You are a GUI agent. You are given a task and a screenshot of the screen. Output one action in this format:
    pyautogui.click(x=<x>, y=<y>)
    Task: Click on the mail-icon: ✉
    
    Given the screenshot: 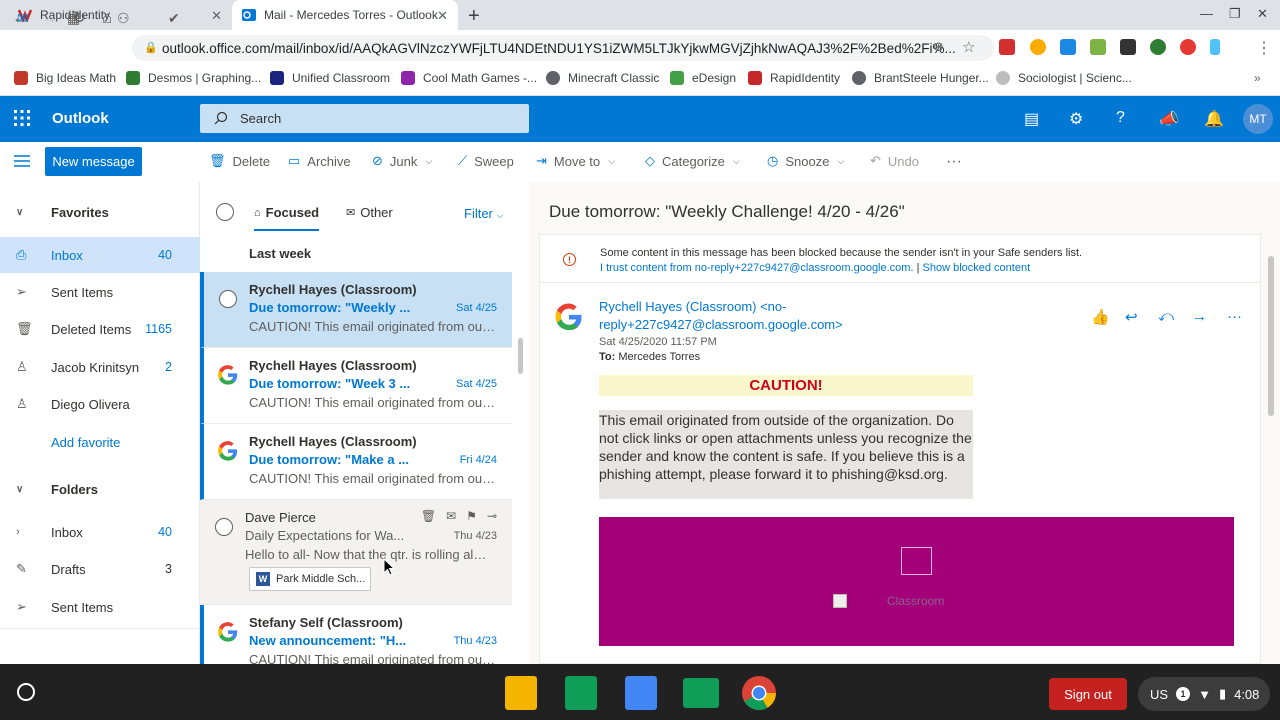 What is the action you would take?
    pyautogui.click(x=23, y=18)
    